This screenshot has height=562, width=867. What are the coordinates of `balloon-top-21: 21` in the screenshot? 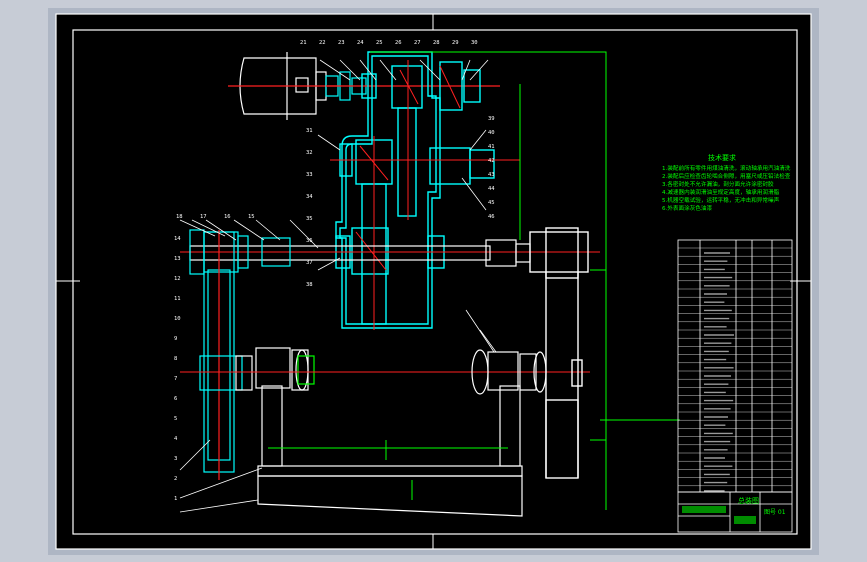 It's located at (303, 43).